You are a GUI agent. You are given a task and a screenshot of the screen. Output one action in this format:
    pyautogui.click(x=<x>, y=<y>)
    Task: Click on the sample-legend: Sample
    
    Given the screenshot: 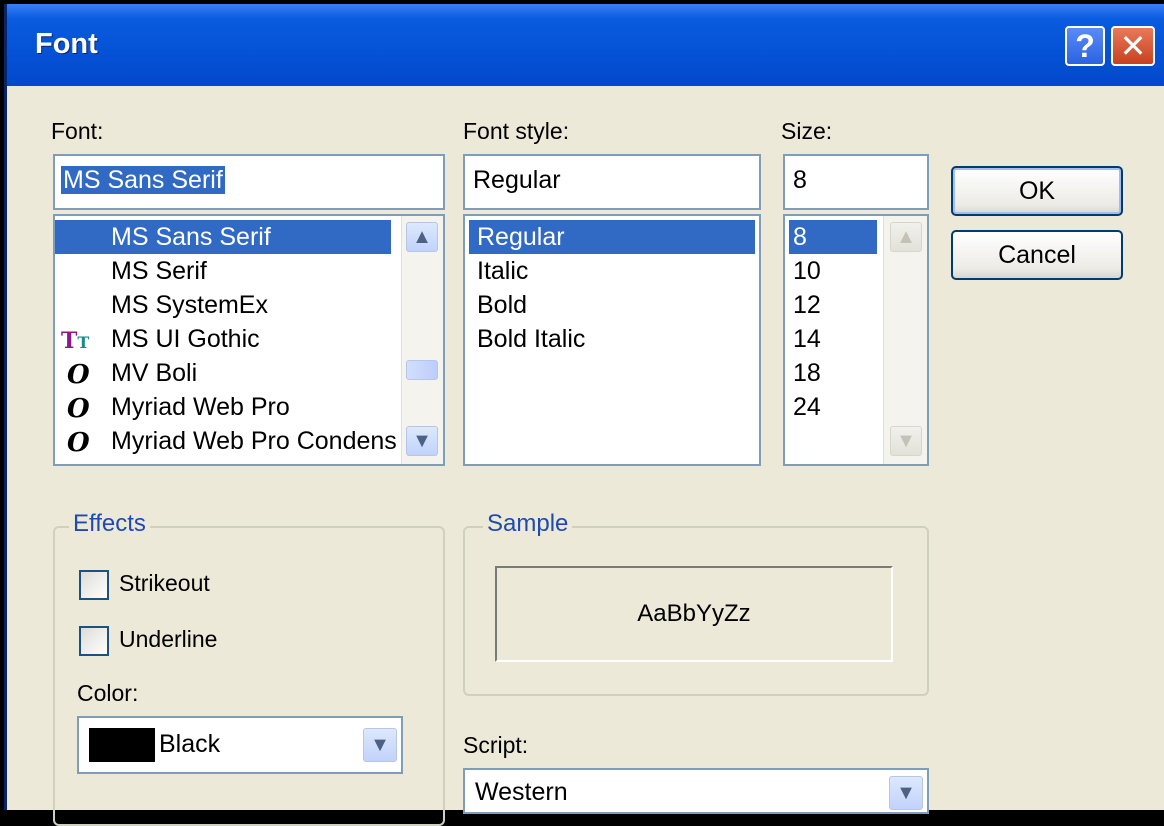 What is the action you would take?
    pyautogui.click(x=528, y=524)
    